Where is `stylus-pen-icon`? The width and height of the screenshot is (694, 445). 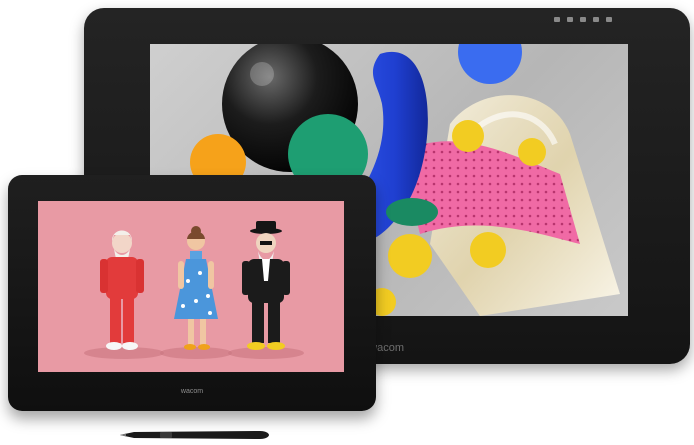
stylus-pen-icon is located at coordinates (194, 435).